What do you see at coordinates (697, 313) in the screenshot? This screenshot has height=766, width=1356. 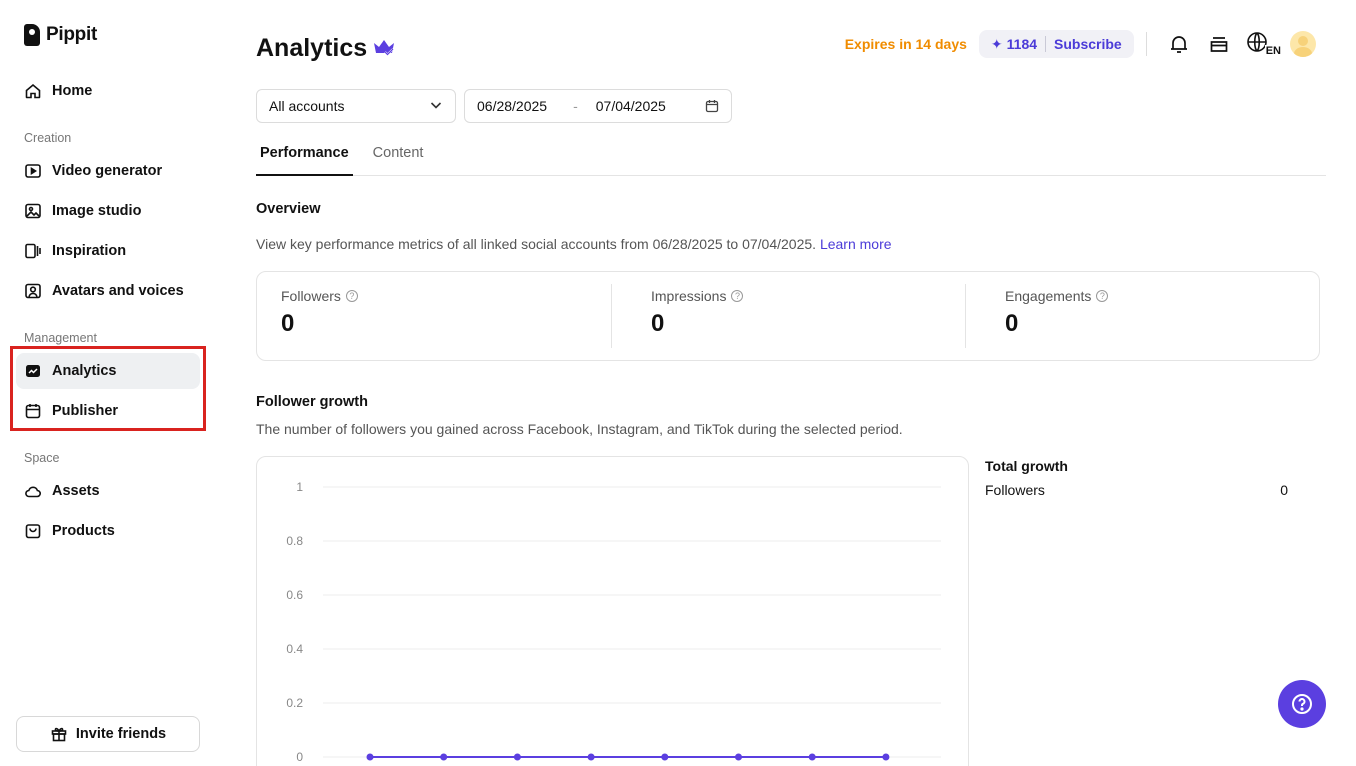 I see `metric-impressions: Impressions? 0` at bounding box center [697, 313].